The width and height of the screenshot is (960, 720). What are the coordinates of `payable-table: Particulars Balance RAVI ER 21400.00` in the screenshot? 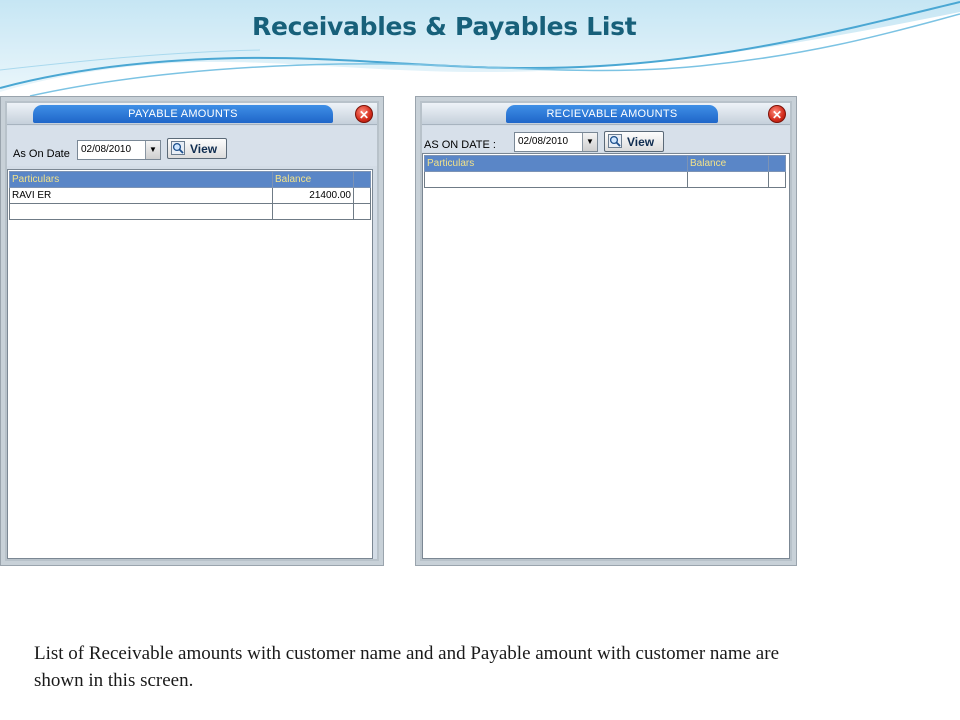 It's located at (190, 195).